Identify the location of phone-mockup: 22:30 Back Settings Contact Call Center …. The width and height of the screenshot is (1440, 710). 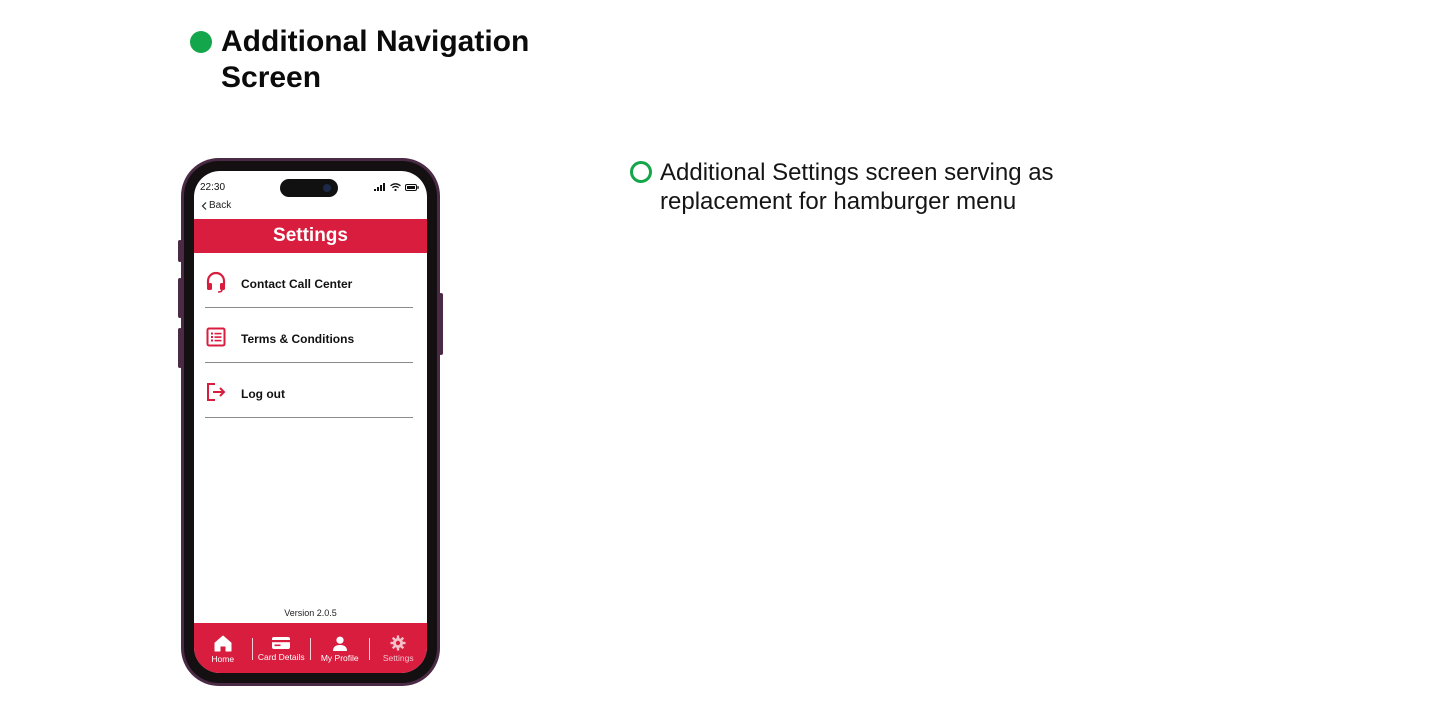
(310, 422).